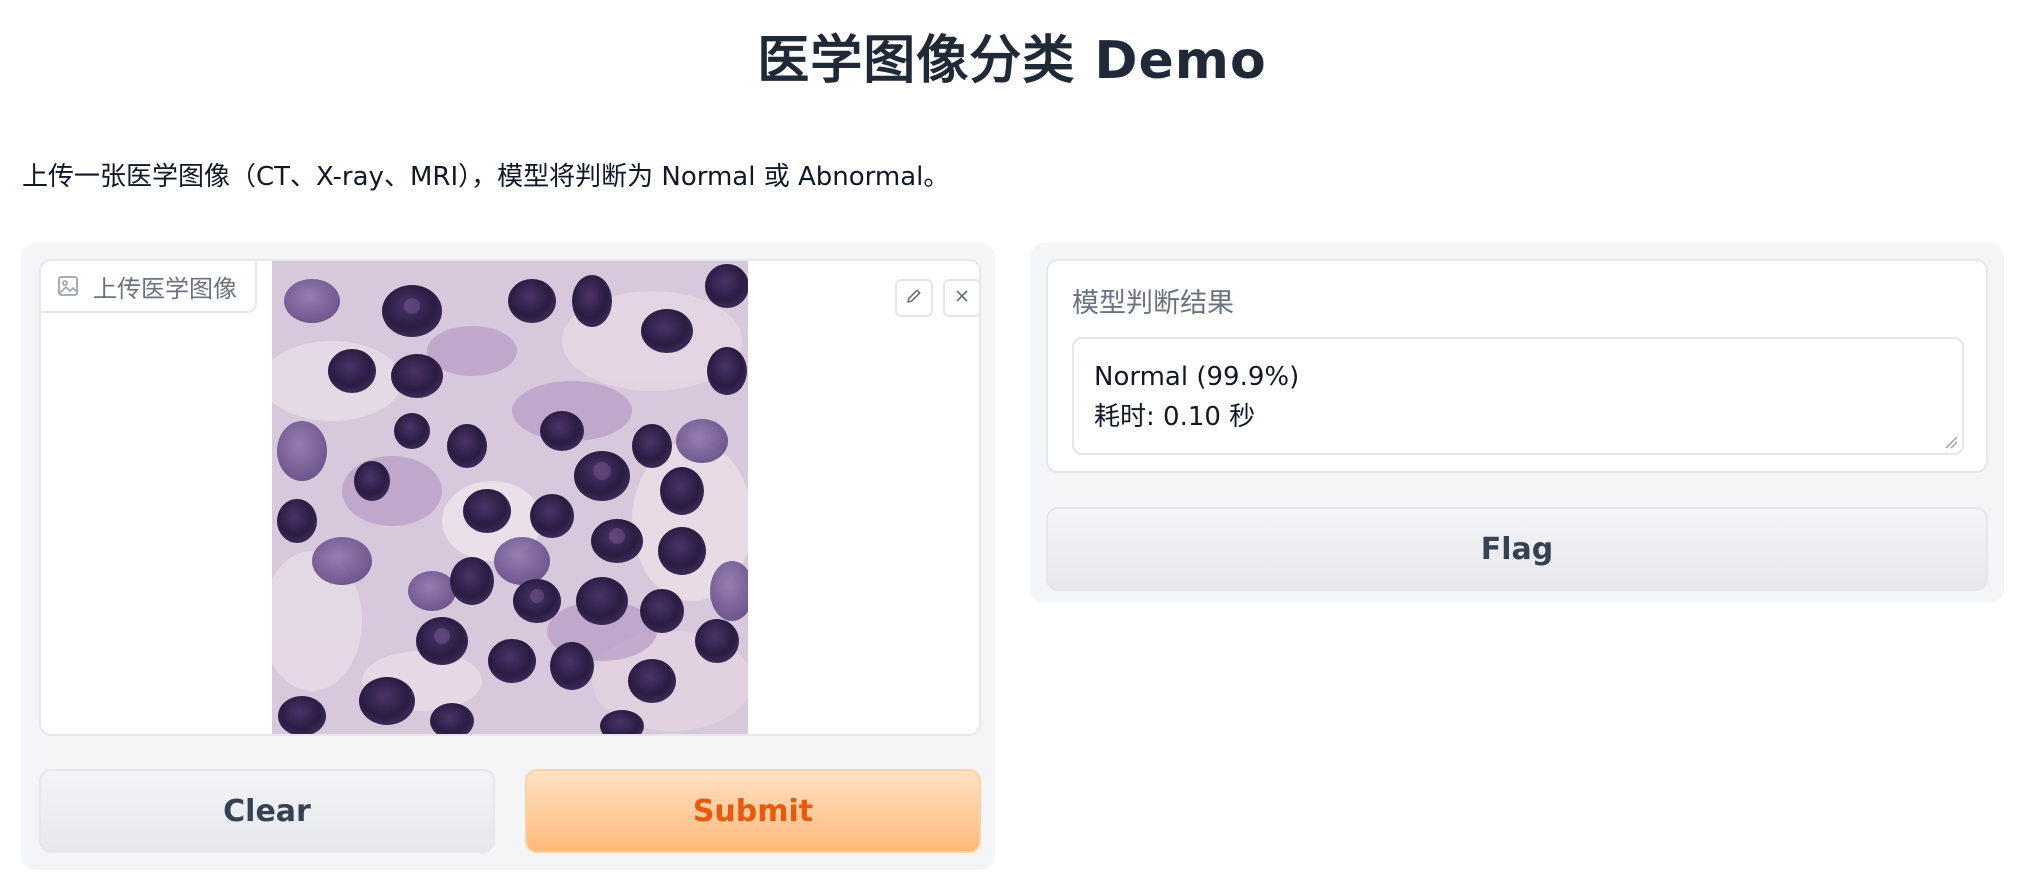 This screenshot has height=896, width=2024. Describe the element at coordinates (1951, 442) in the screenshot. I see `resize-handle-icon` at that location.